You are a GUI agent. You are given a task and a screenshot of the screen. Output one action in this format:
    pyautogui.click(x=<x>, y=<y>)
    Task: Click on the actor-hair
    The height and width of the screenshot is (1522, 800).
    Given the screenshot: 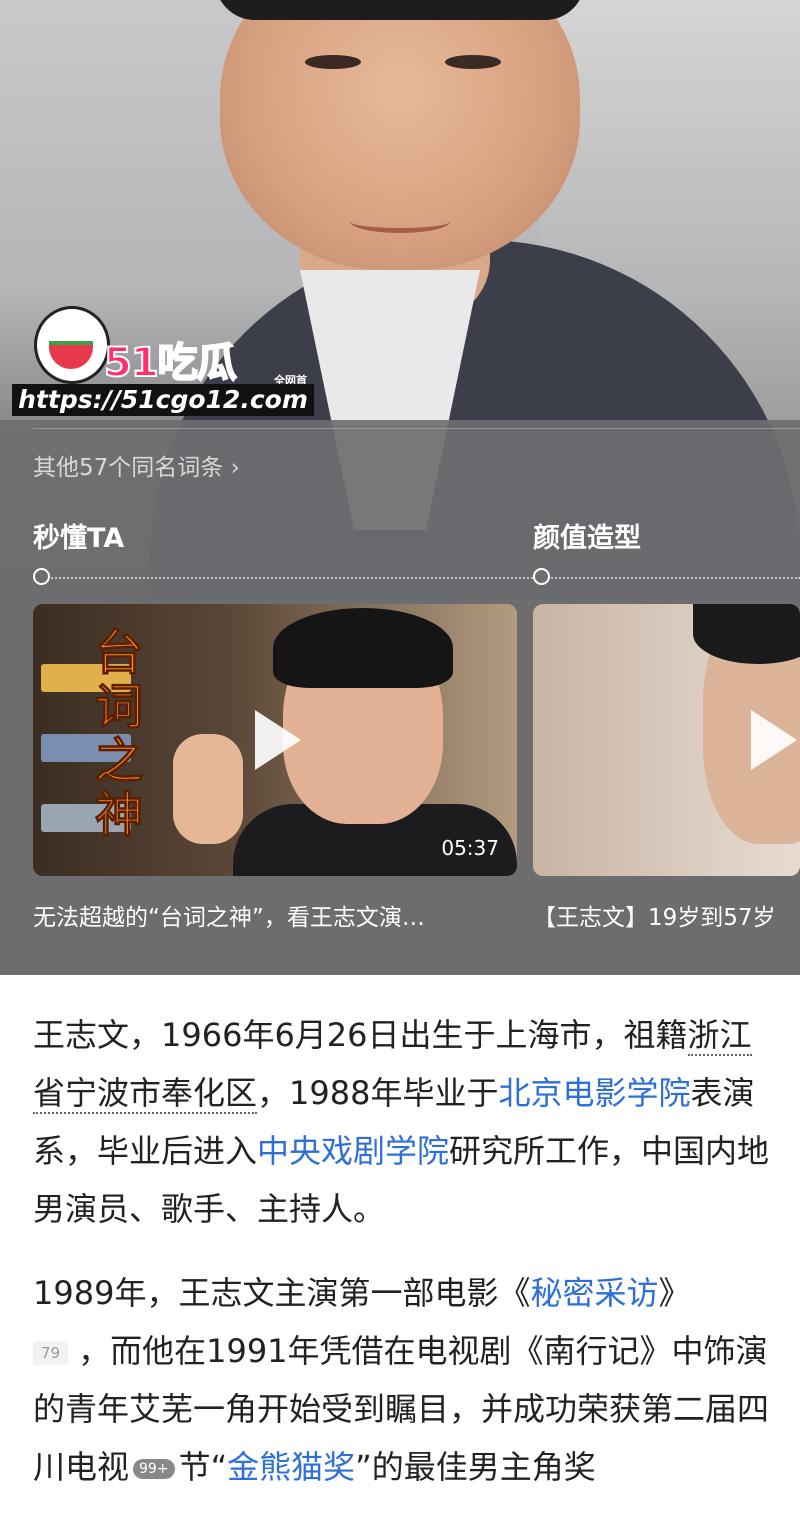 What is the action you would take?
    pyautogui.click(x=363, y=648)
    